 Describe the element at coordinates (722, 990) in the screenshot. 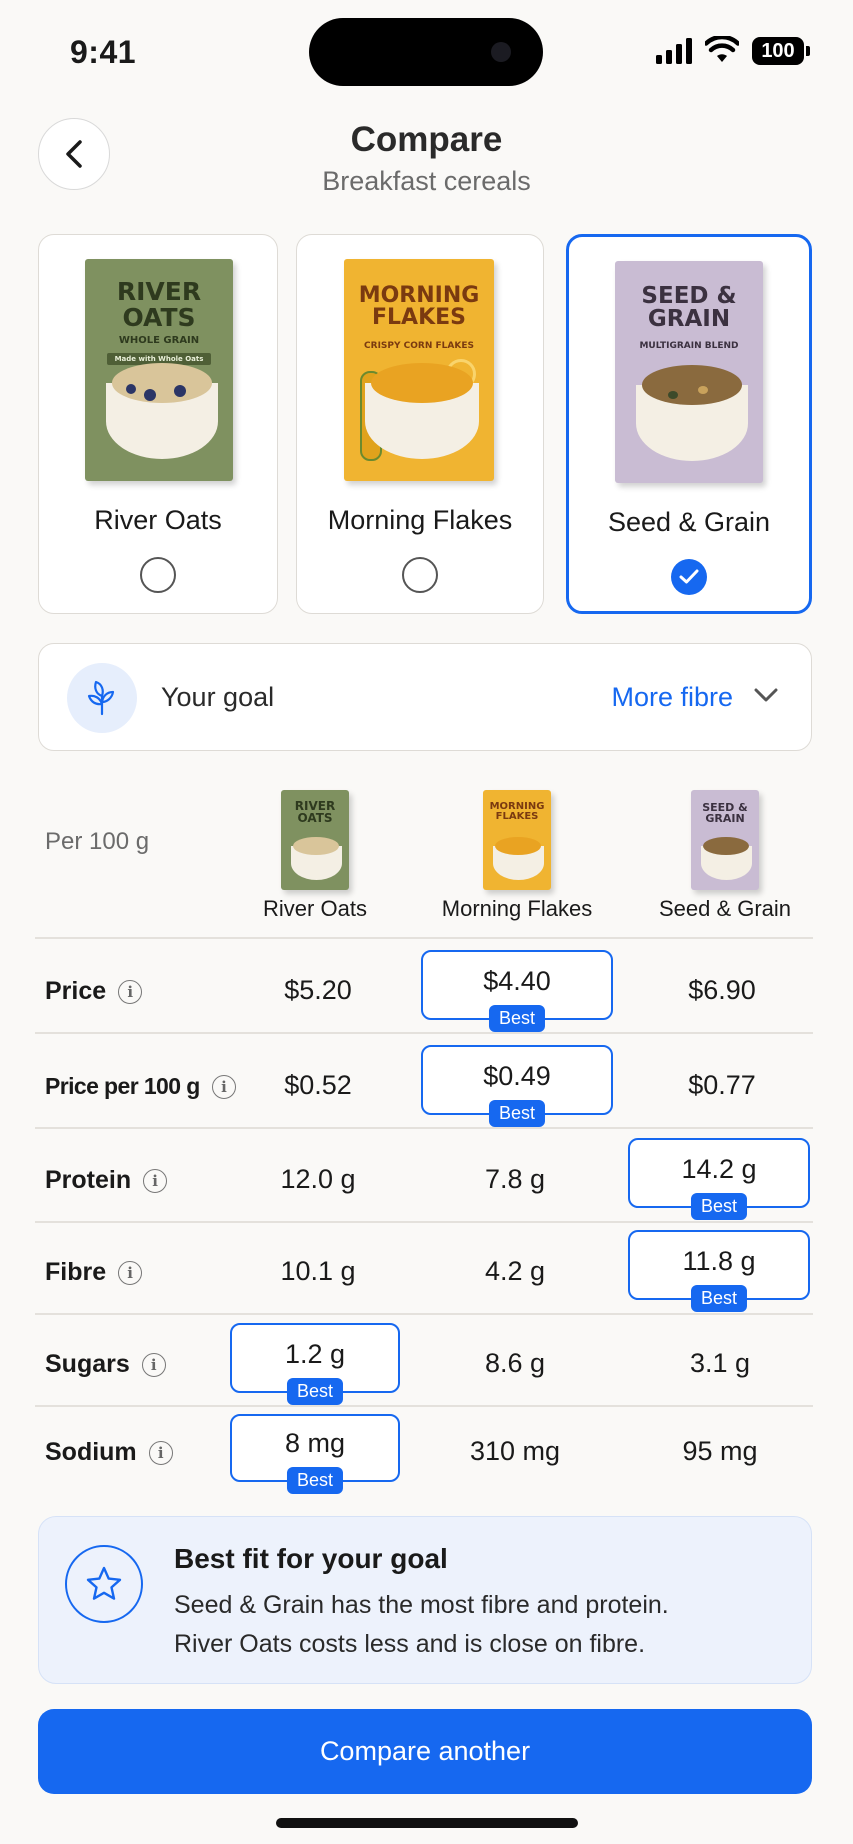

I see `value-cell: $6.90` at that location.